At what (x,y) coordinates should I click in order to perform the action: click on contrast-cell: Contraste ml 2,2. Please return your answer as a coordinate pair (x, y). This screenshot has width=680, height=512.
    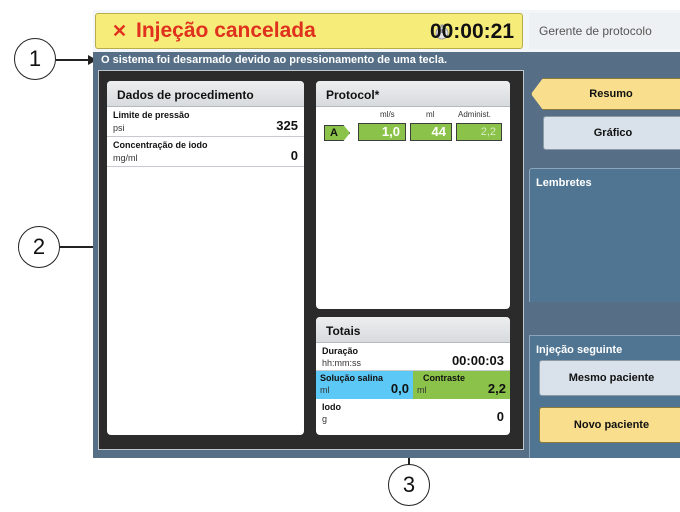
    Looking at the image, I should click on (461, 385).